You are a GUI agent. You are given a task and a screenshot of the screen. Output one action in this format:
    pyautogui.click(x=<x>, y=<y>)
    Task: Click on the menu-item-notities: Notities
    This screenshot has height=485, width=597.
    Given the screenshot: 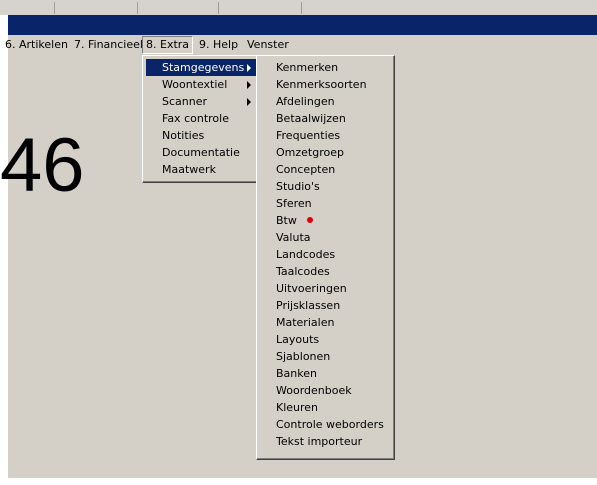 What is the action you would take?
    pyautogui.click(x=202, y=135)
    